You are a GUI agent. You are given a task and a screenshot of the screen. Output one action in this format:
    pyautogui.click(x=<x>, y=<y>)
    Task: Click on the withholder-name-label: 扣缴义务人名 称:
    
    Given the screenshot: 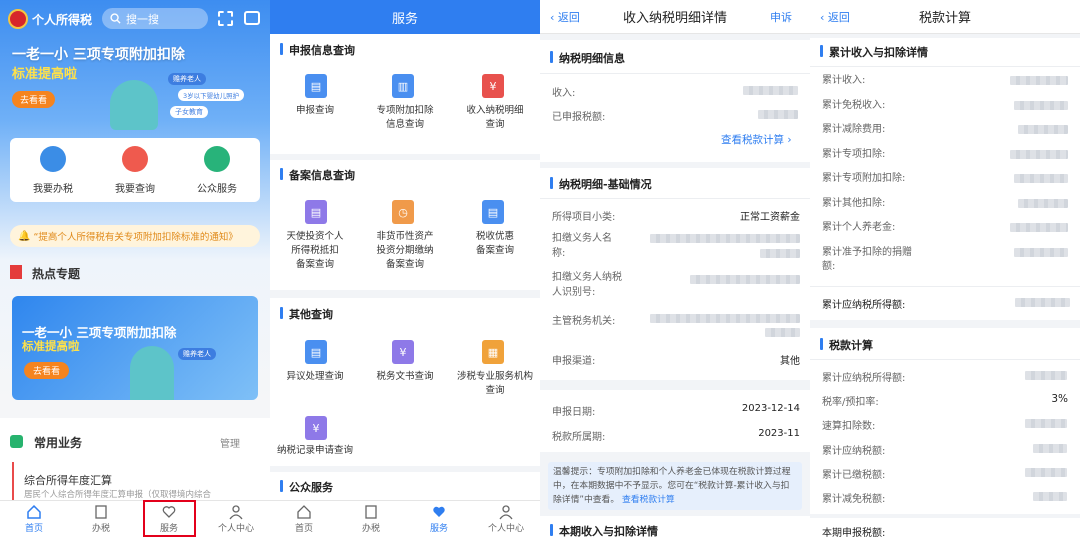 What is the action you would take?
    pyautogui.click(x=582, y=246)
    